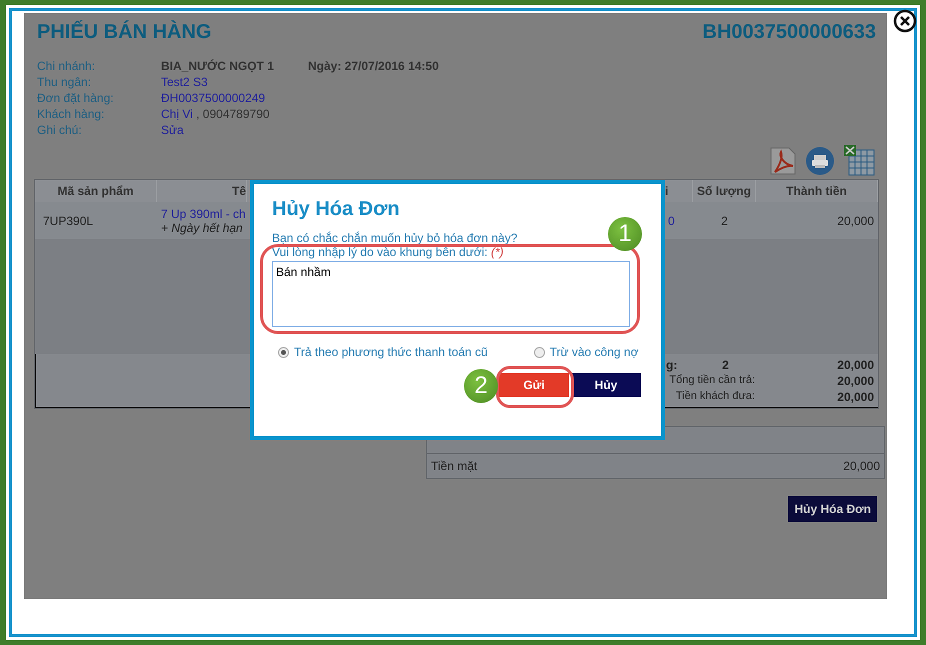  What do you see at coordinates (380, 252) in the screenshot?
I see `reason-prompt: Vui lòng nhập lý do vào khung bên dưới:` at bounding box center [380, 252].